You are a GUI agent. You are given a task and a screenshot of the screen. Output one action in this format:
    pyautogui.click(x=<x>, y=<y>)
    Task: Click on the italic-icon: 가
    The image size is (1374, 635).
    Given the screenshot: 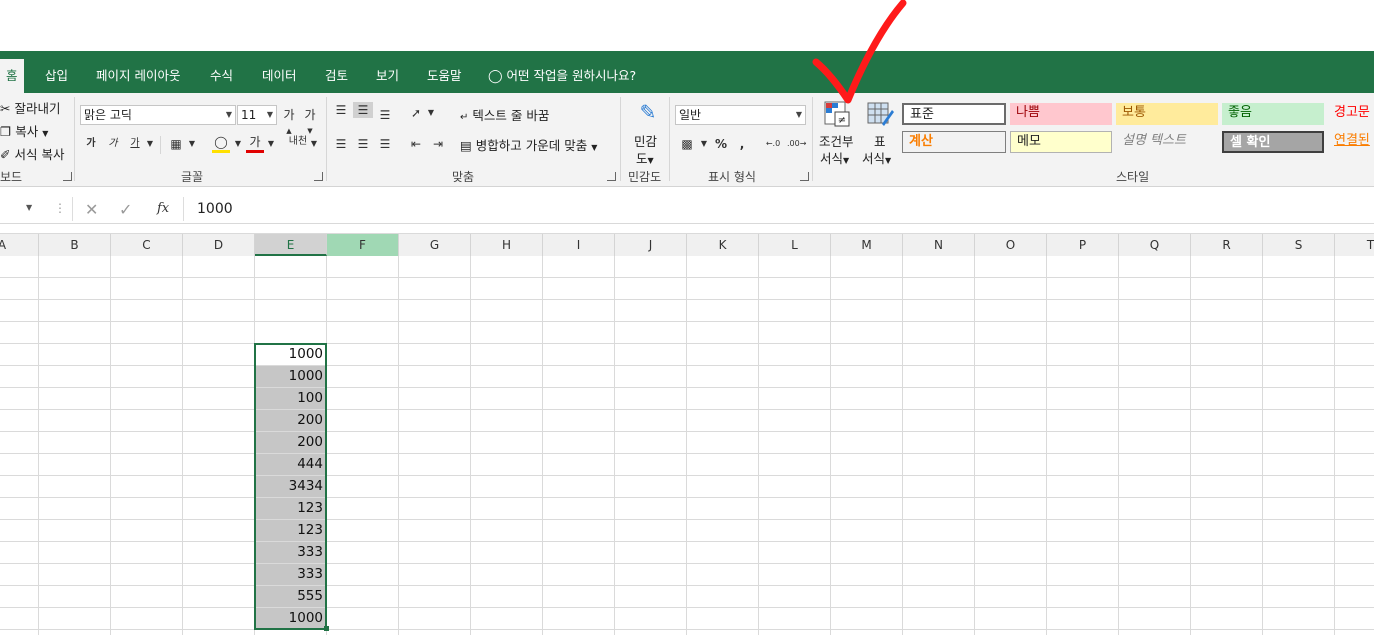 What is the action you would take?
    pyautogui.click(x=113, y=144)
    